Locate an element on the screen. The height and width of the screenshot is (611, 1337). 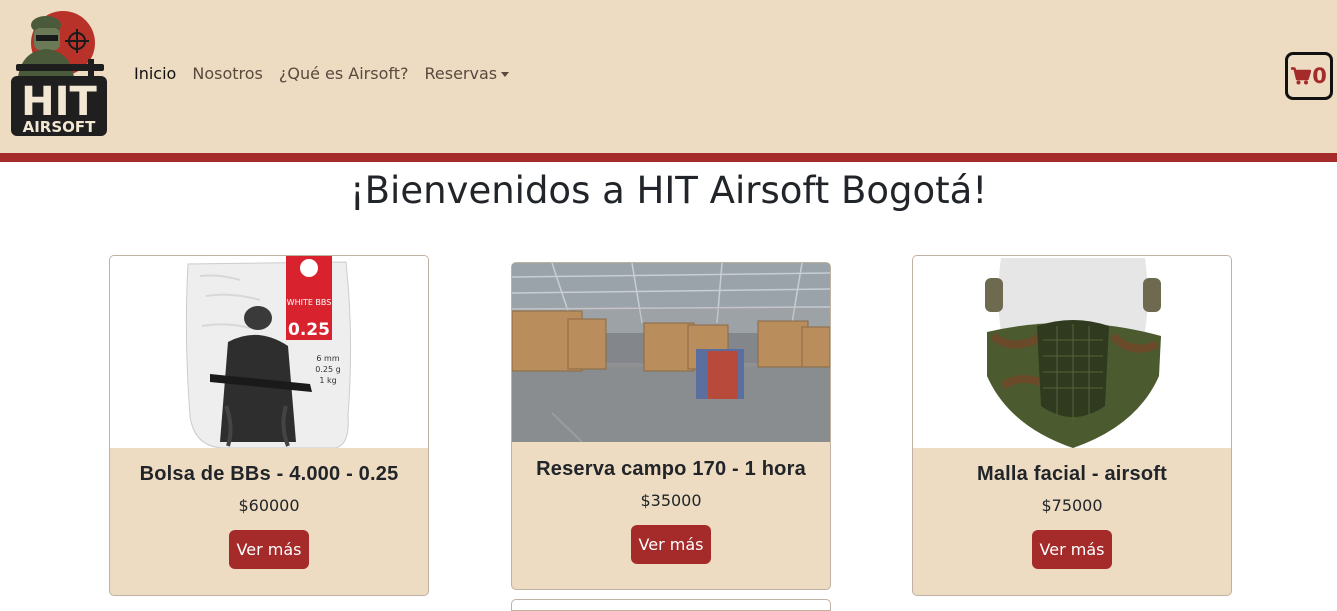
hit-airsoft-logo: HIT AIRSOFT is located at coordinates (59, 74).